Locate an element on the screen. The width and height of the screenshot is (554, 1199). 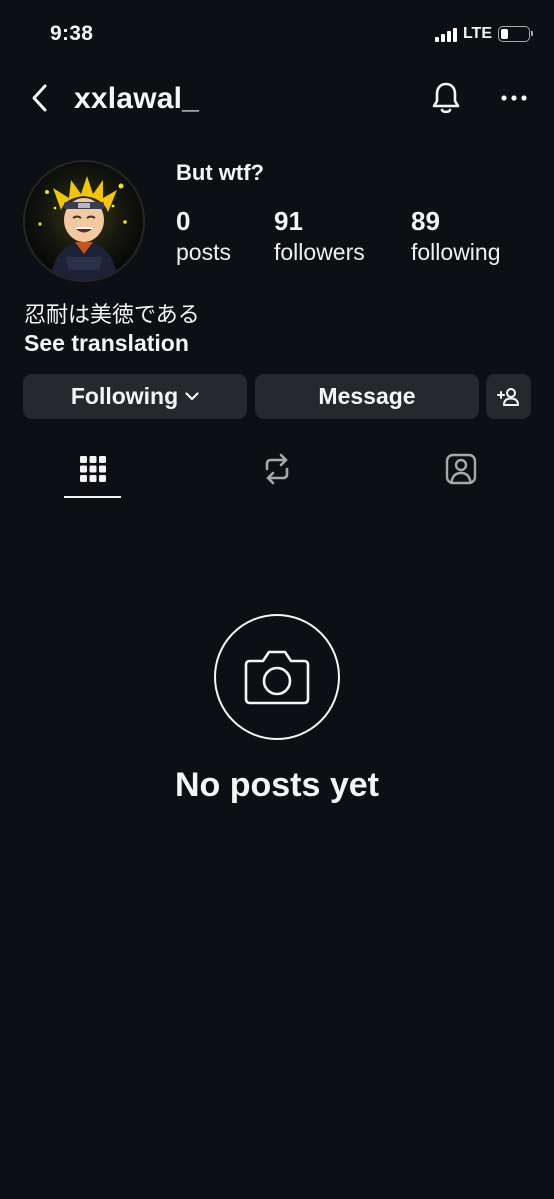
status-indicators: LTE is located at coordinates (483, 34).